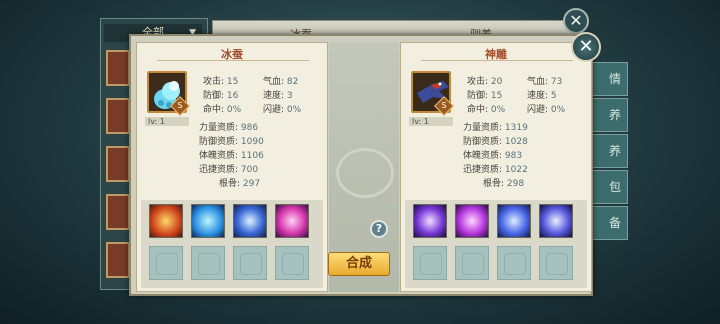 The image size is (720, 324). Describe the element at coordinates (515, 184) in the screenshot. I see `attr-value: 298` at that location.